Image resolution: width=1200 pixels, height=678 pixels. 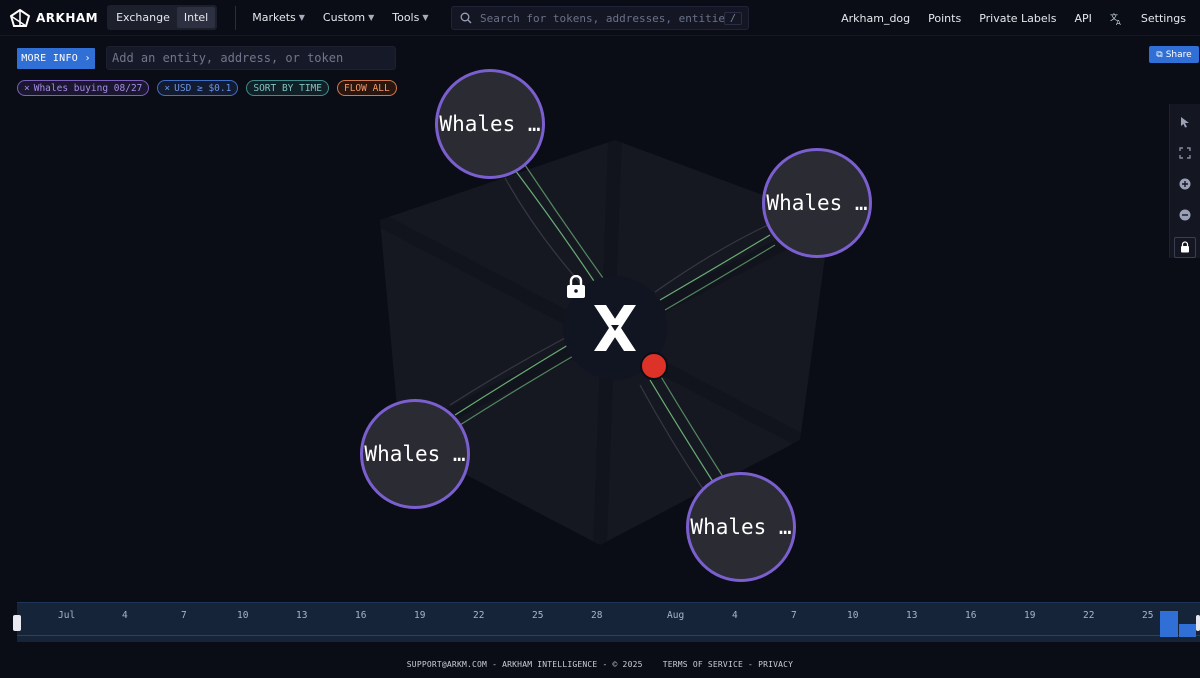 I want to click on copyright: © 2025, so click(x=627, y=664).